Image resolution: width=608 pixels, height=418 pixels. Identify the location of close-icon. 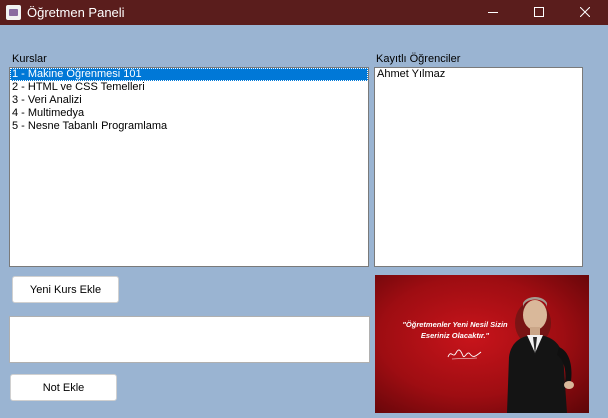
(585, 12).